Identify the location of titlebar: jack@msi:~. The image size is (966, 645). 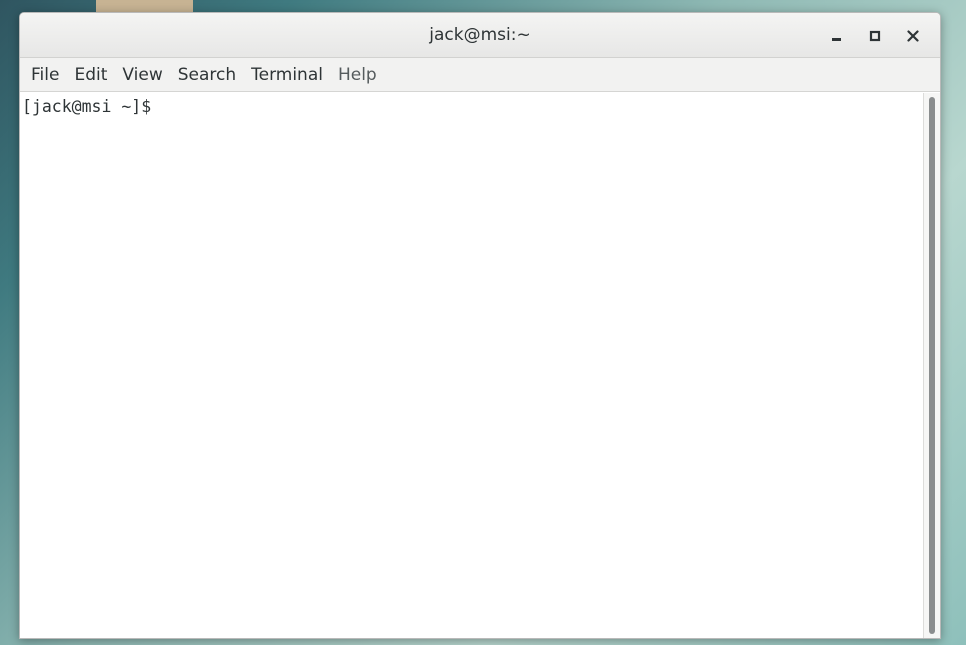
(480, 35).